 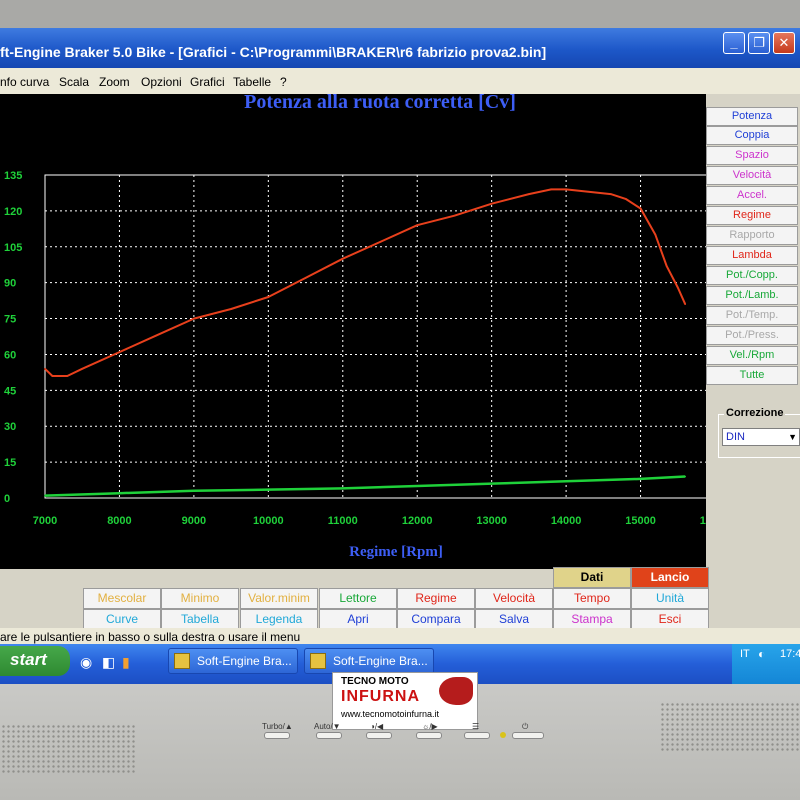 What do you see at coordinates (792, 437) in the screenshot?
I see `dropdown-arrow-icon: ▼` at bounding box center [792, 437].